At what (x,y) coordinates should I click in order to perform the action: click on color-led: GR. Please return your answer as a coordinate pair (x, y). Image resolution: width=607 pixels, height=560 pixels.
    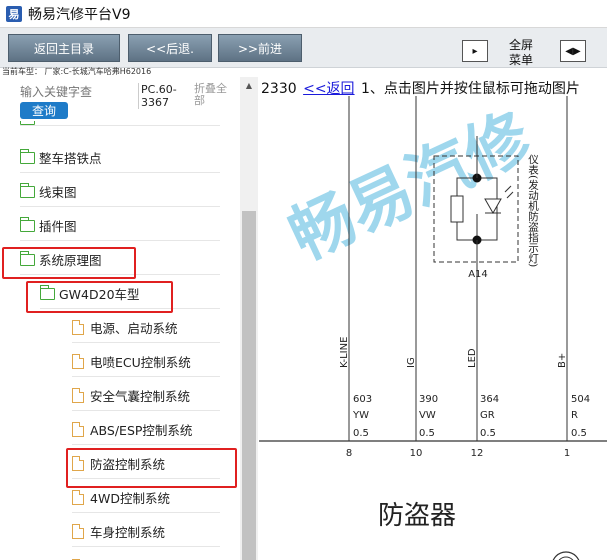
    Looking at the image, I should click on (487, 415).